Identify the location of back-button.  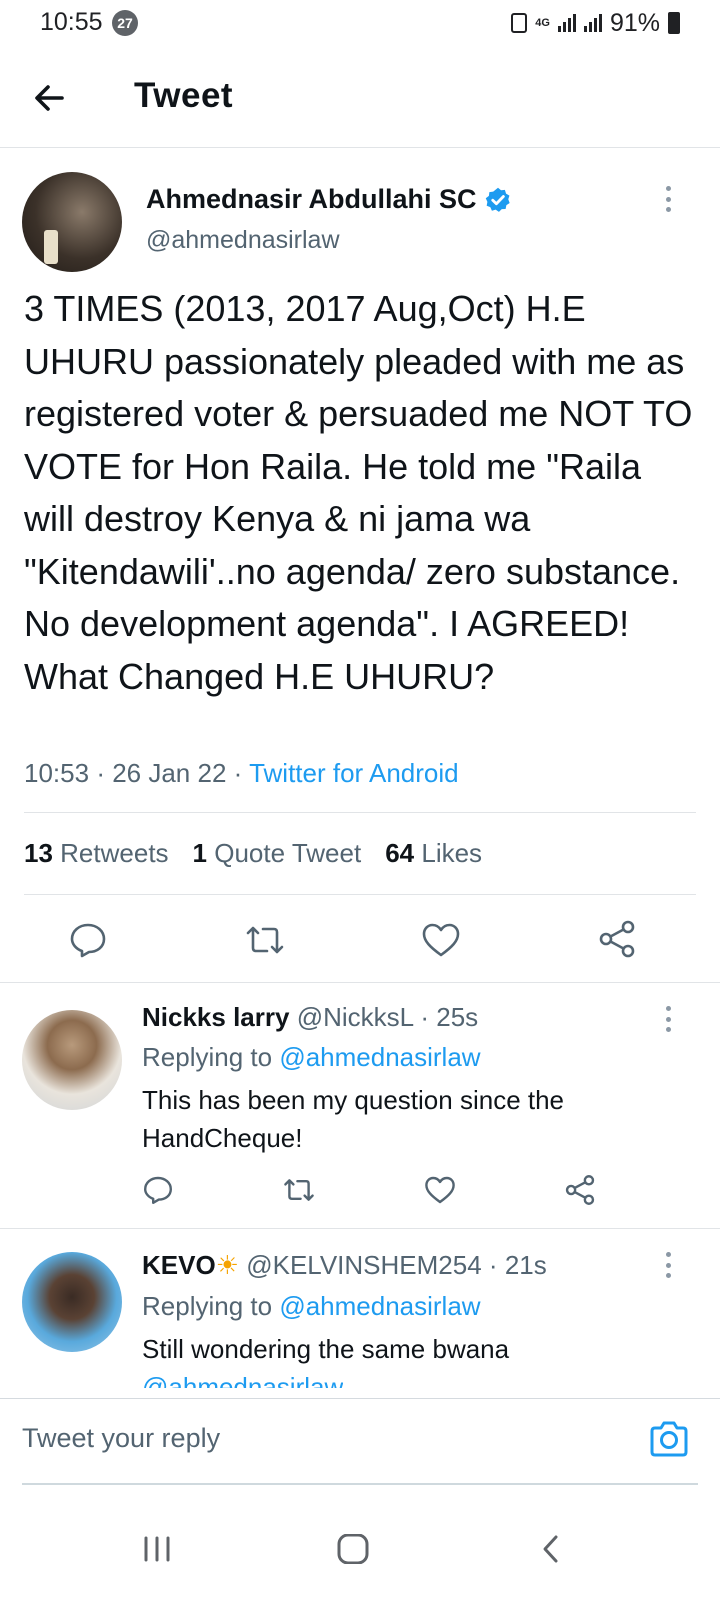
(50, 98).